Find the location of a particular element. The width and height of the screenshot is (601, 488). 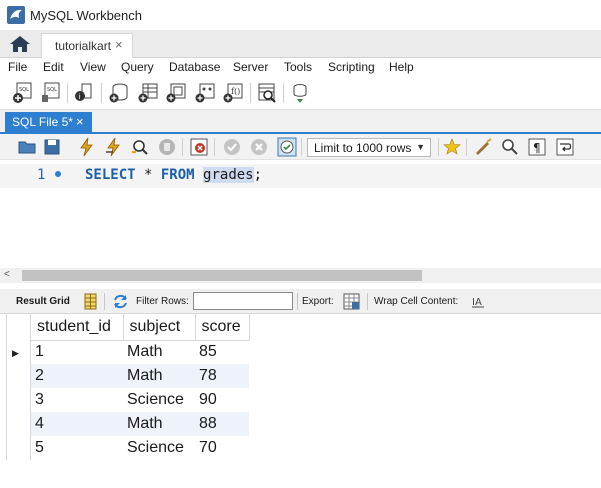

connection-tabstrip: tutorialkart × is located at coordinates (300, 44).